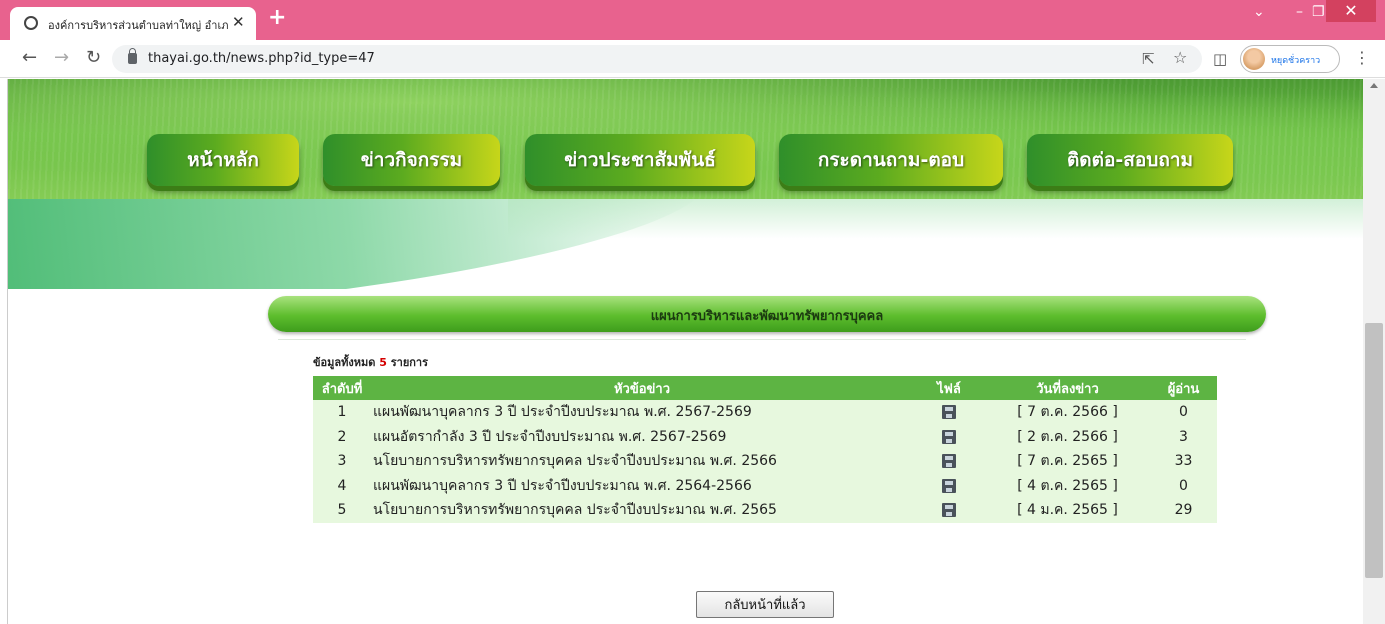 The width and height of the screenshot is (1385, 624). I want to click on row-readers: 3, so click(1183, 436).